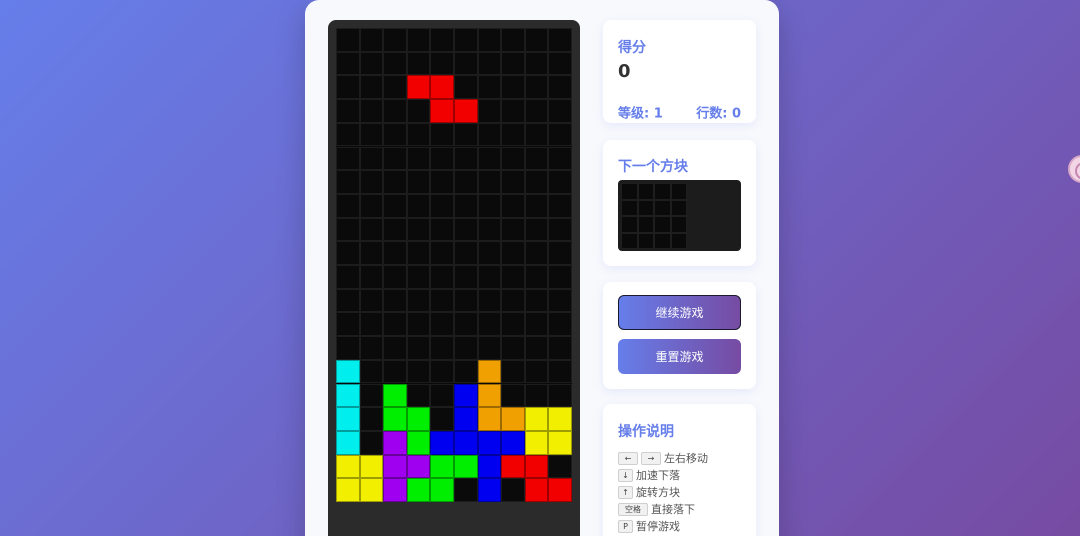 The width and height of the screenshot is (1080, 536). What do you see at coordinates (679, 356) in the screenshot?
I see `reset-game-button: 重置游戏` at bounding box center [679, 356].